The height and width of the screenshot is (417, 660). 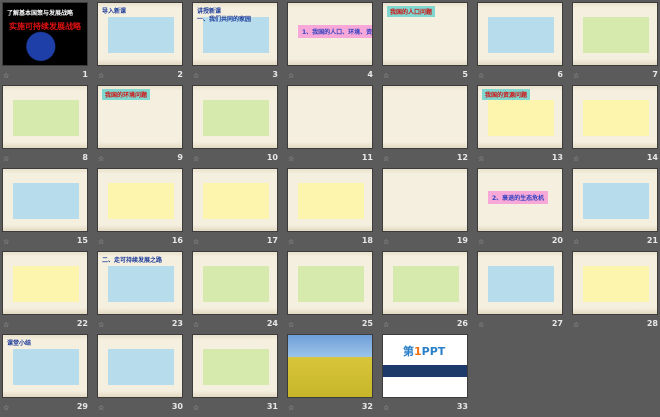 I want to click on slide-title: 课堂小结, so click(x=19, y=343).